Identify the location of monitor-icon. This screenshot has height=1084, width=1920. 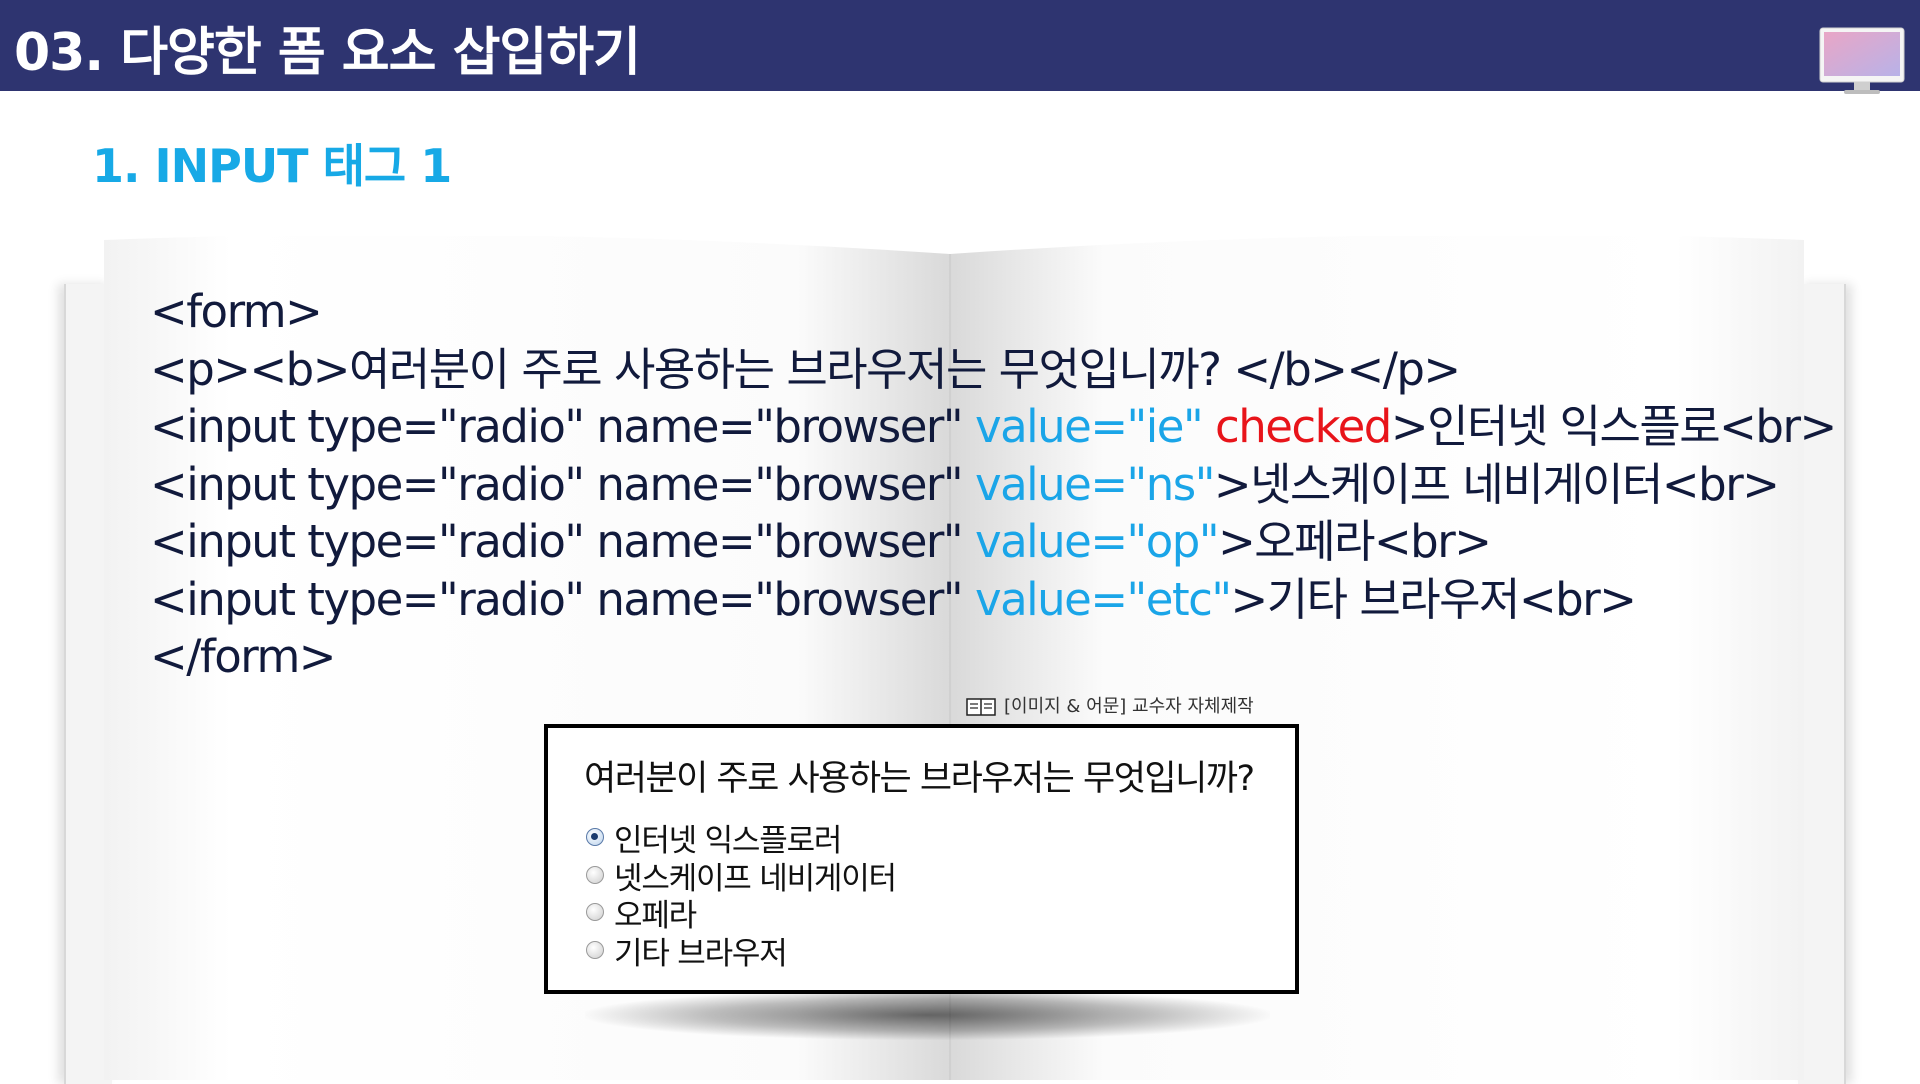
(1862, 60).